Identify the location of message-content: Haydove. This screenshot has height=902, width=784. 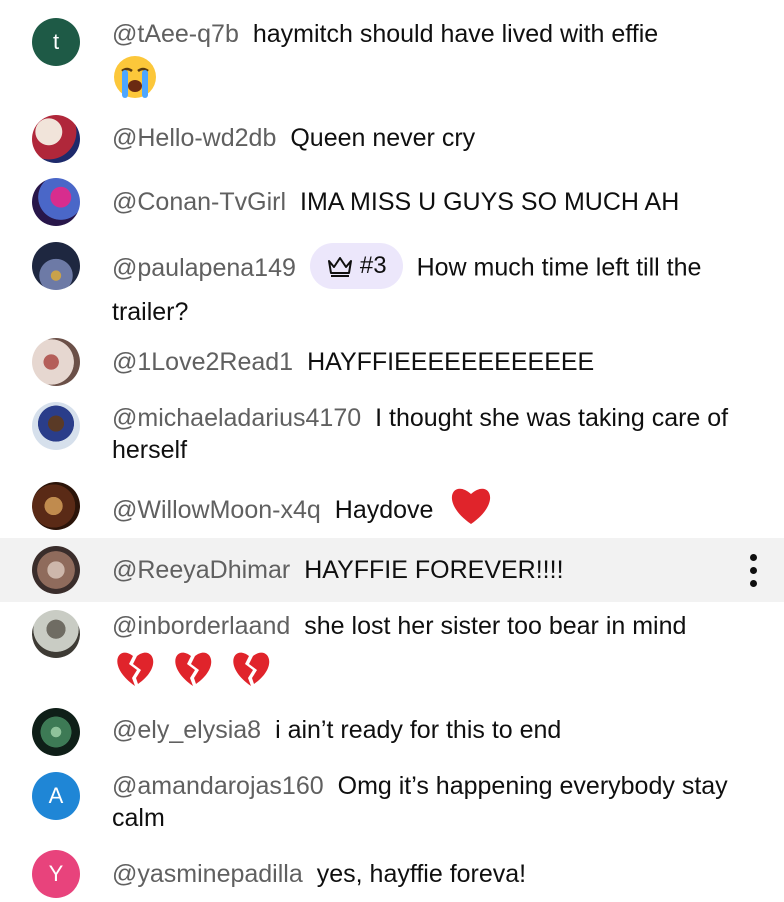
(384, 509).